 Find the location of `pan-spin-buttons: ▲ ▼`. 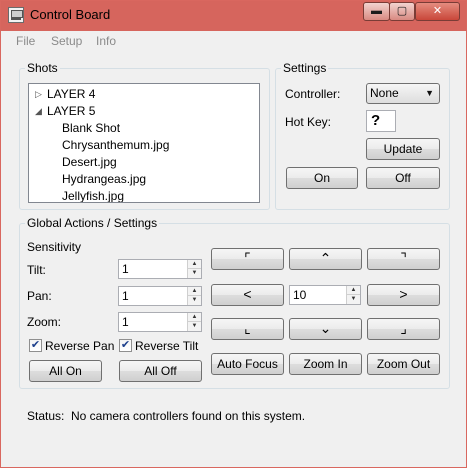

pan-spin-buttons: ▲ ▼ is located at coordinates (194, 296).